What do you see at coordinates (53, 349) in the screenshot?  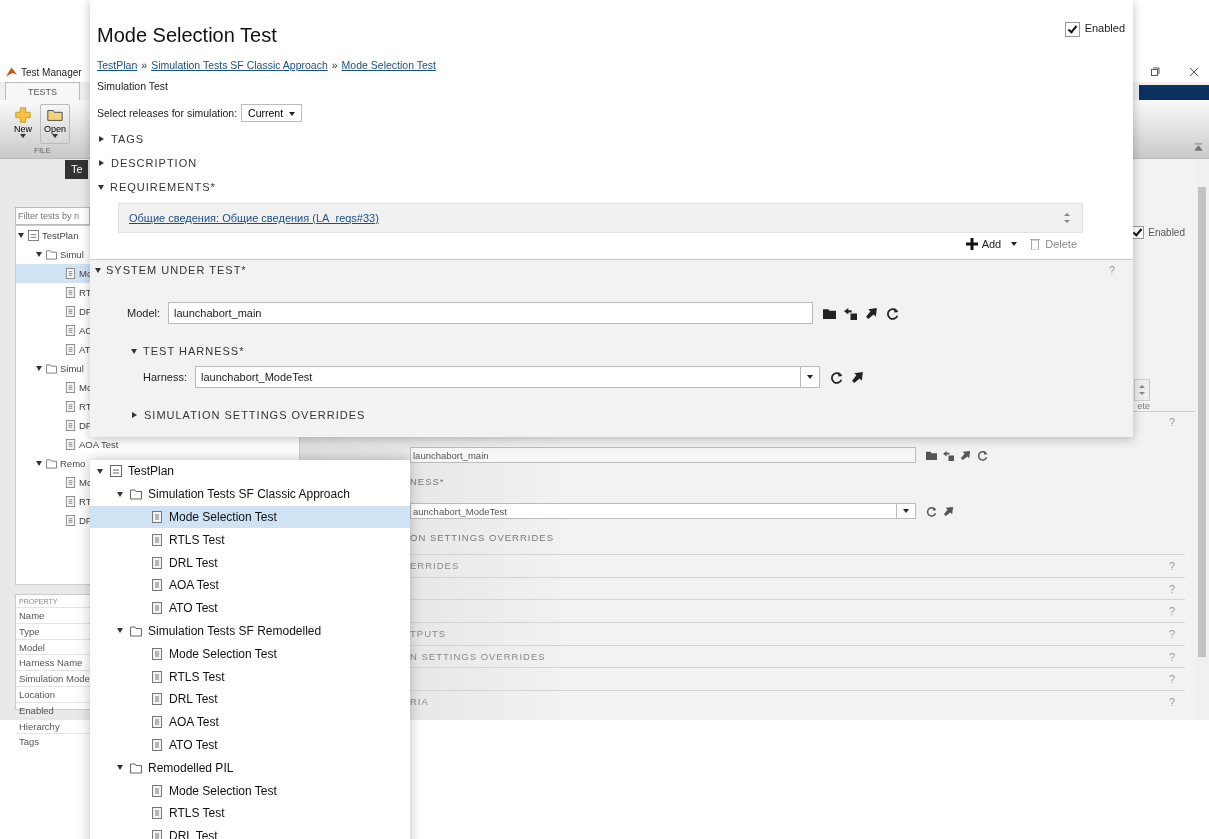 I see `tree-item: AT` at bounding box center [53, 349].